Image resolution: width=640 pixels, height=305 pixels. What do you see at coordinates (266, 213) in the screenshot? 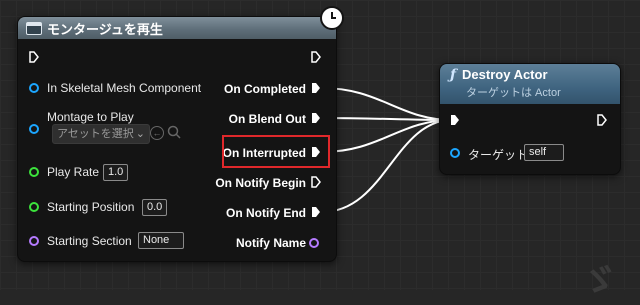
I see `on-notify-end-label: On Notify End` at bounding box center [266, 213].